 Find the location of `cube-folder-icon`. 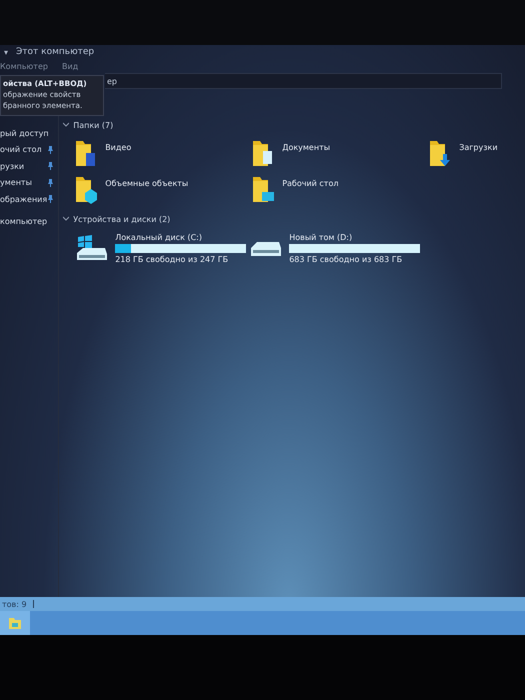

cube-folder-icon is located at coordinates (86, 190).